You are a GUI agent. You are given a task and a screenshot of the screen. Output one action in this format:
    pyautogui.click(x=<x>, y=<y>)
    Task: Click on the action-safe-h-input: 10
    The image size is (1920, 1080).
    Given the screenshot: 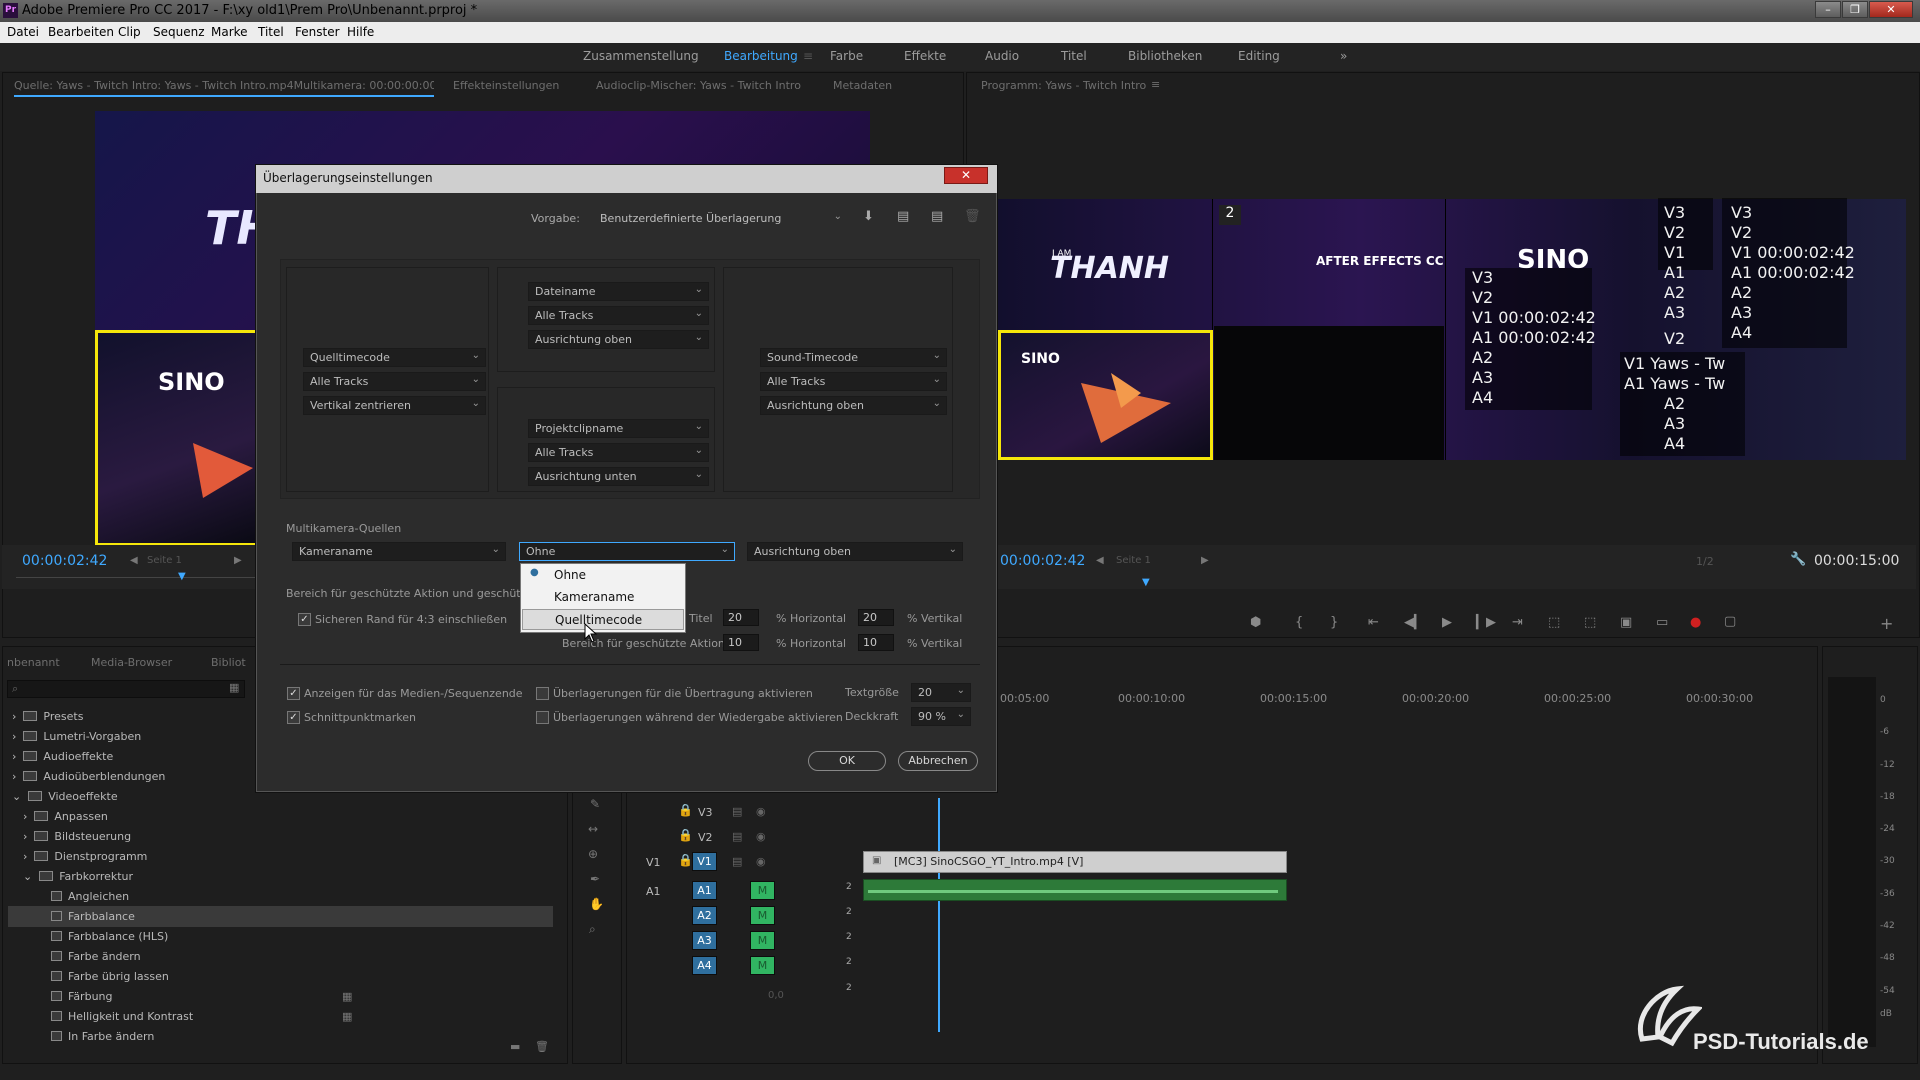 What is the action you would take?
    pyautogui.click(x=741, y=642)
    